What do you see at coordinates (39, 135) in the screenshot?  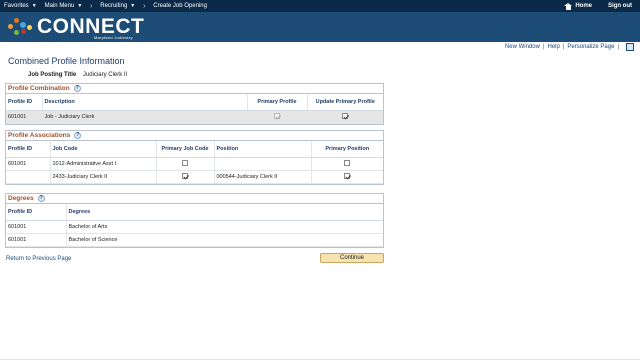 I see `profile-associations-heading: Profile Associations` at bounding box center [39, 135].